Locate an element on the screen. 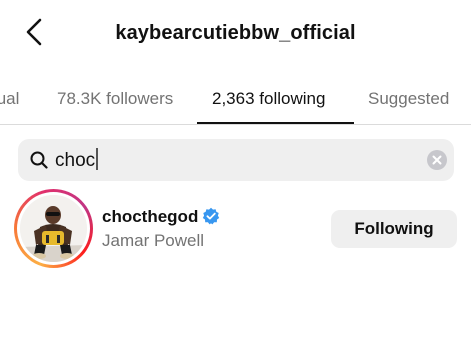 This screenshot has width=471, height=350. avatar-image is located at coordinates (53, 228).